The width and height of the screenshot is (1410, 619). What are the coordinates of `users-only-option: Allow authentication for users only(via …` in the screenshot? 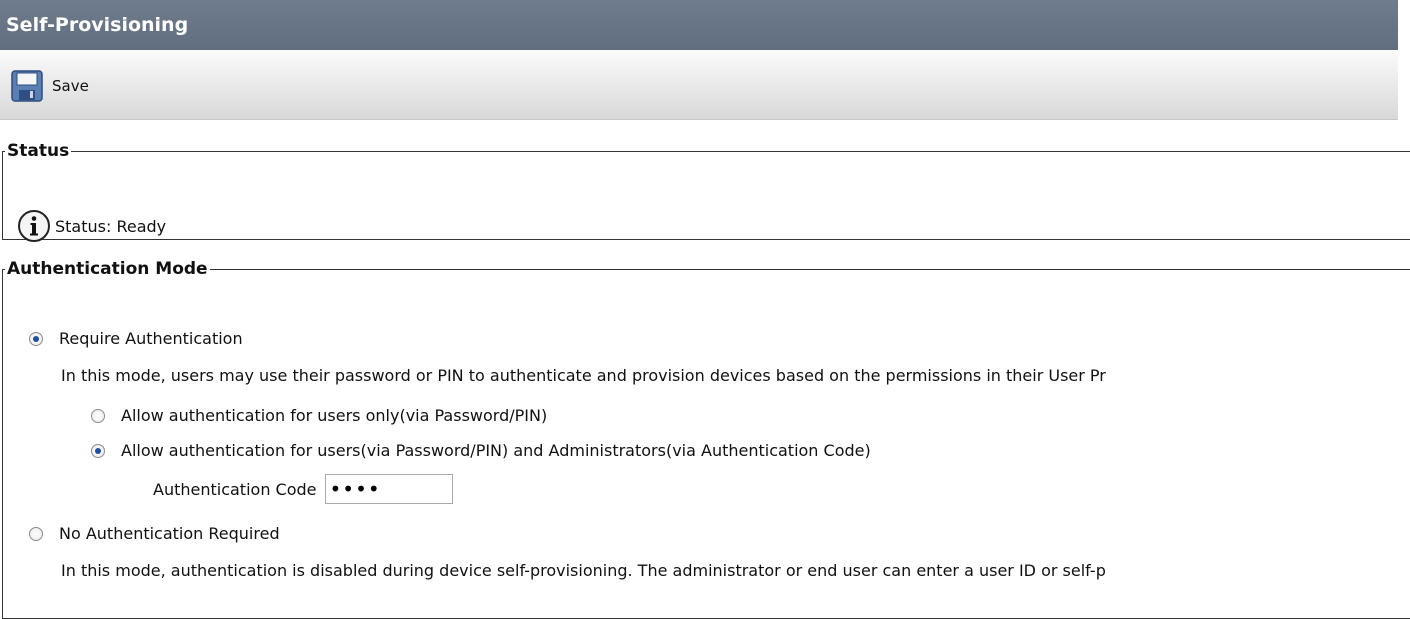 It's located at (319, 415).